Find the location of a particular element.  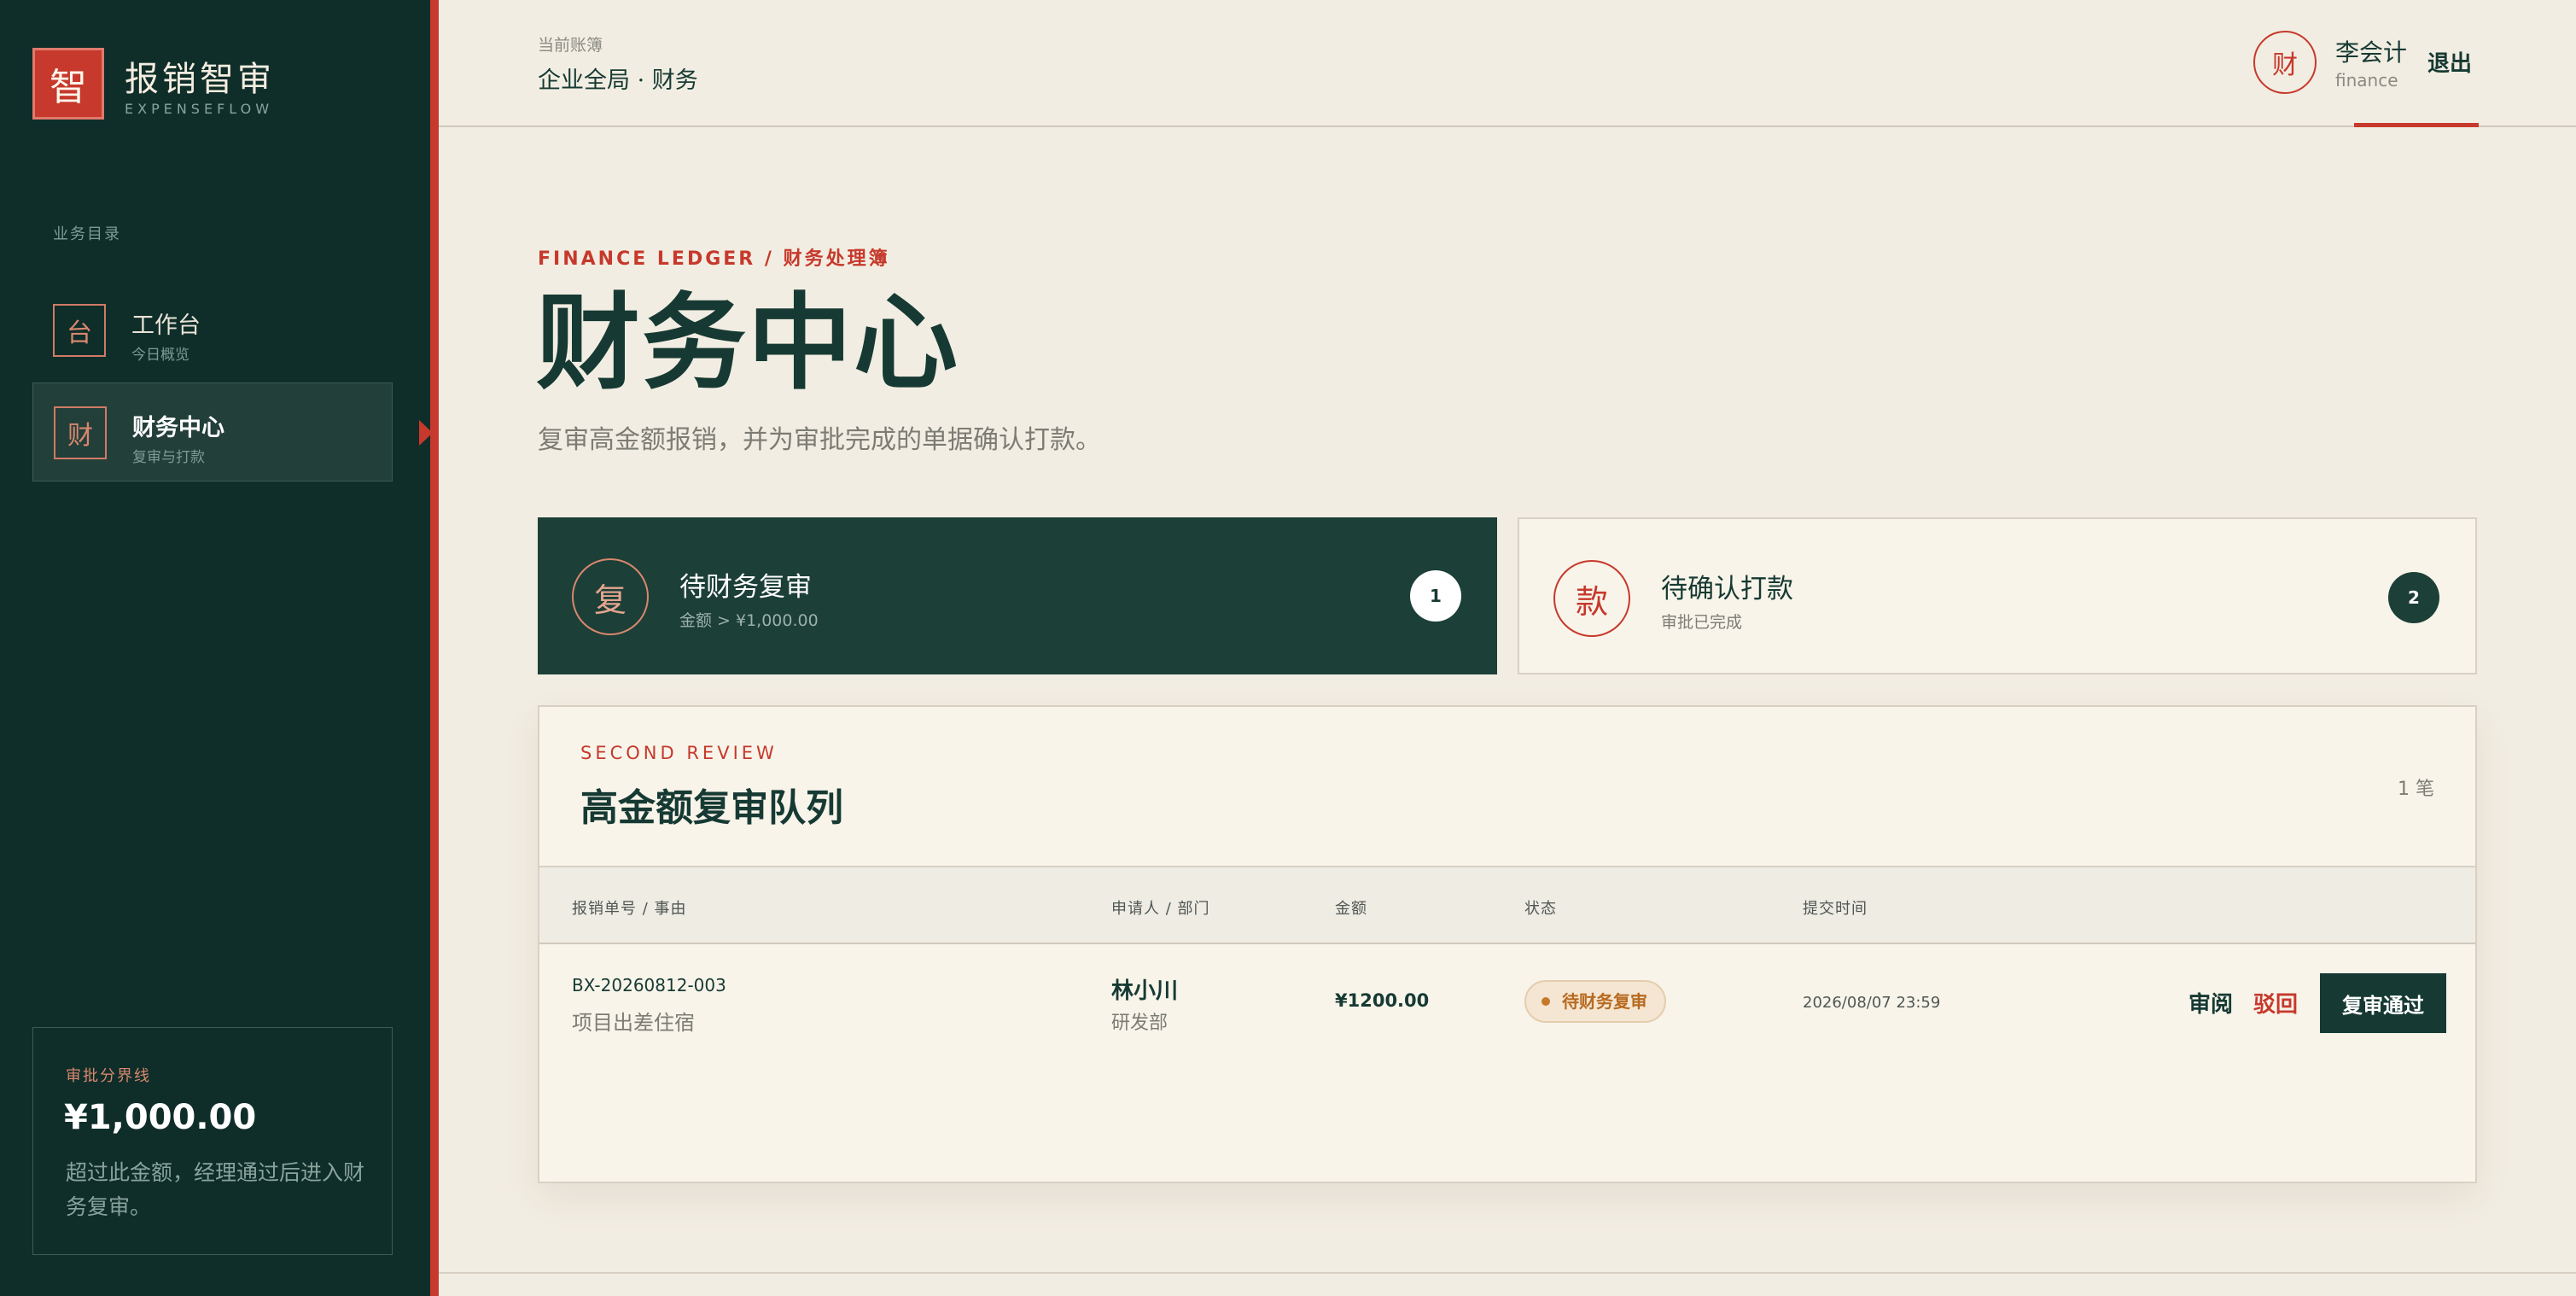

threshold-value: ¥1,000.00 is located at coordinates (160, 1117).